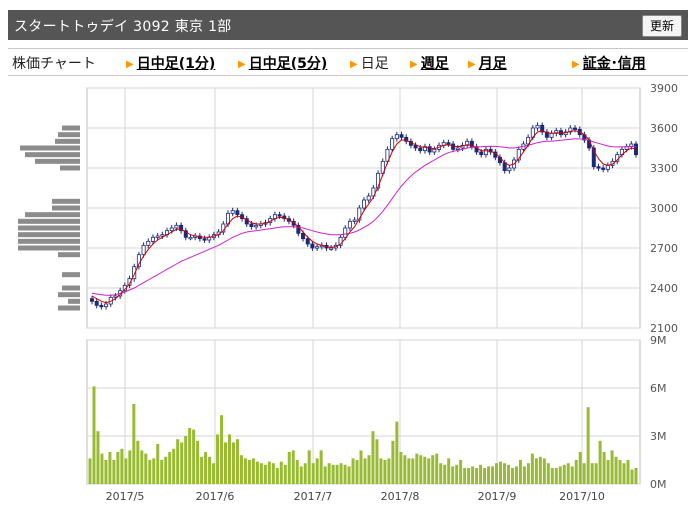  What do you see at coordinates (664, 168) in the screenshot?
I see `price-tick-label: 3300` at bounding box center [664, 168].